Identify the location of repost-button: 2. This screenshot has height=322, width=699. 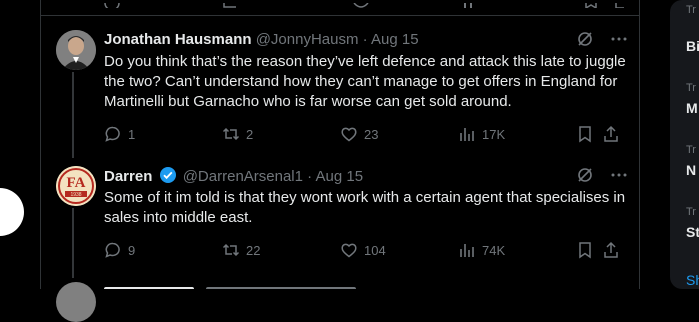
(281, 134).